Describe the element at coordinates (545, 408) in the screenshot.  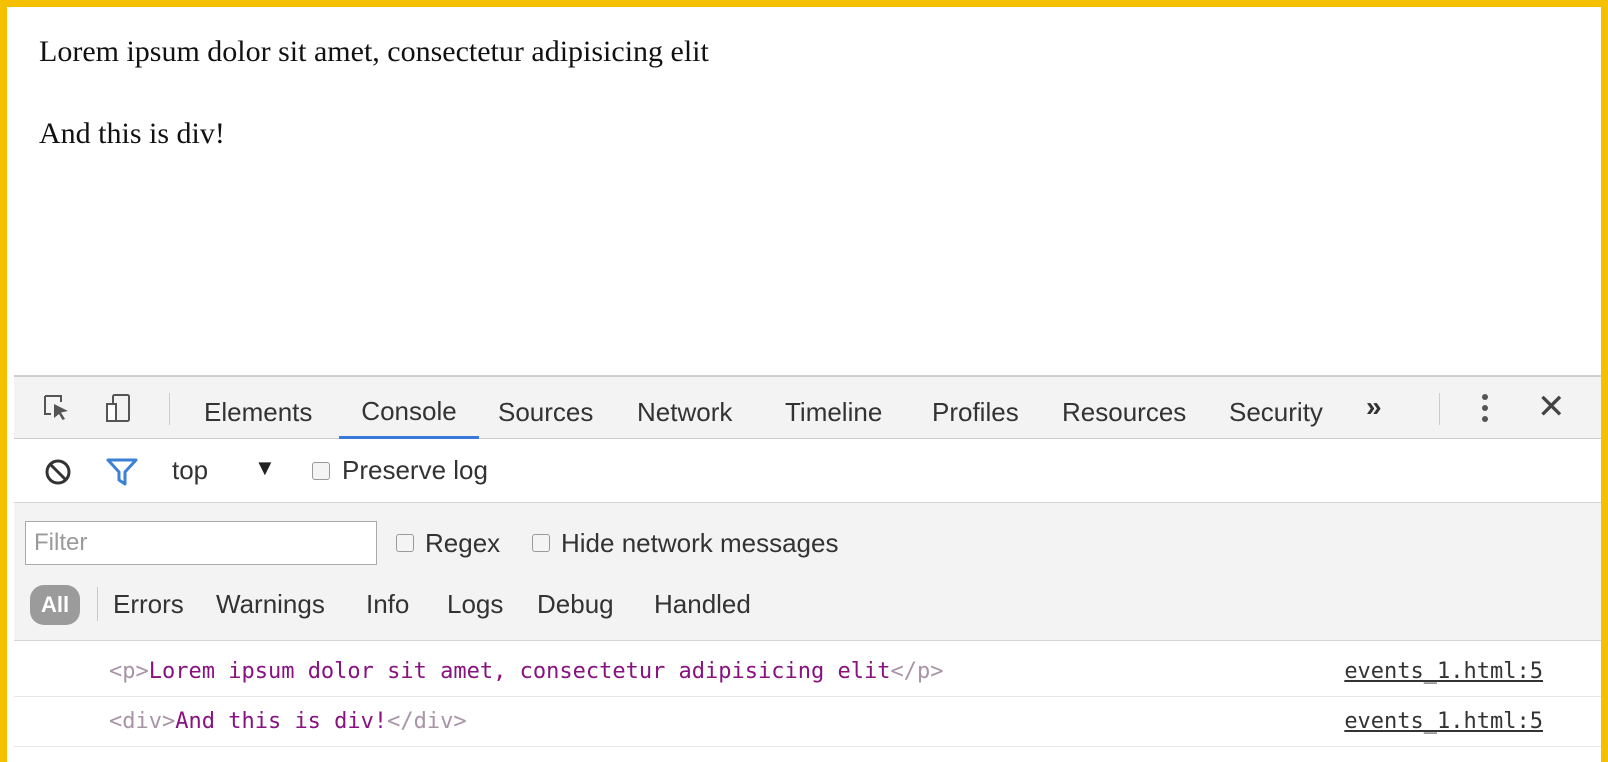
I see `tab-sources: Sources` at that location.